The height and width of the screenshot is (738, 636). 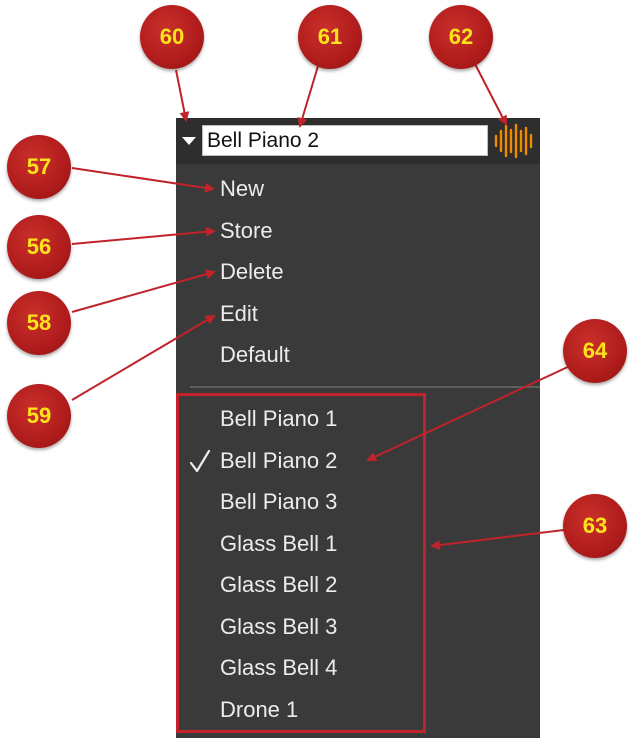 I want to click on callout-58: 58, so click(x=39, y=323).